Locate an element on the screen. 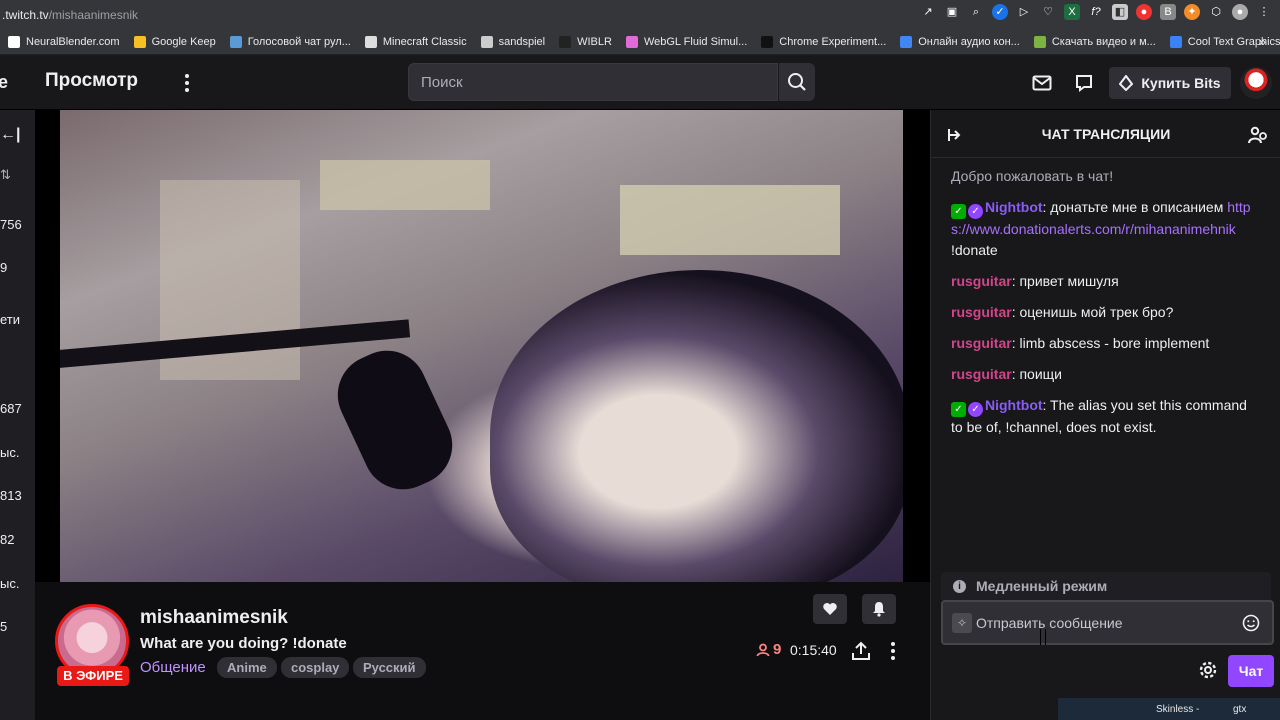 The height and width of the screenshot is (720, 1280). profile-icon: ● is located at coordinates (1240, 12).